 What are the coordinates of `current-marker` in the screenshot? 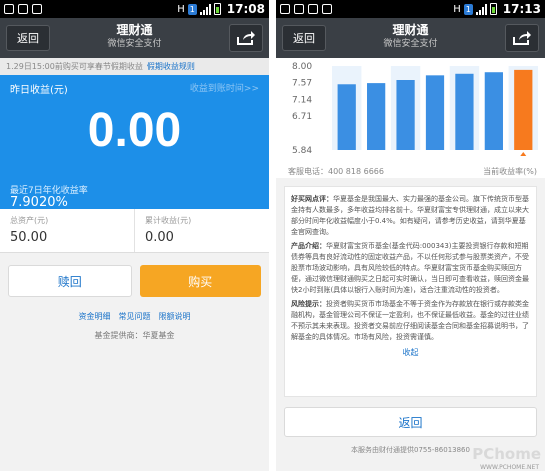 It's located at (523, 154).